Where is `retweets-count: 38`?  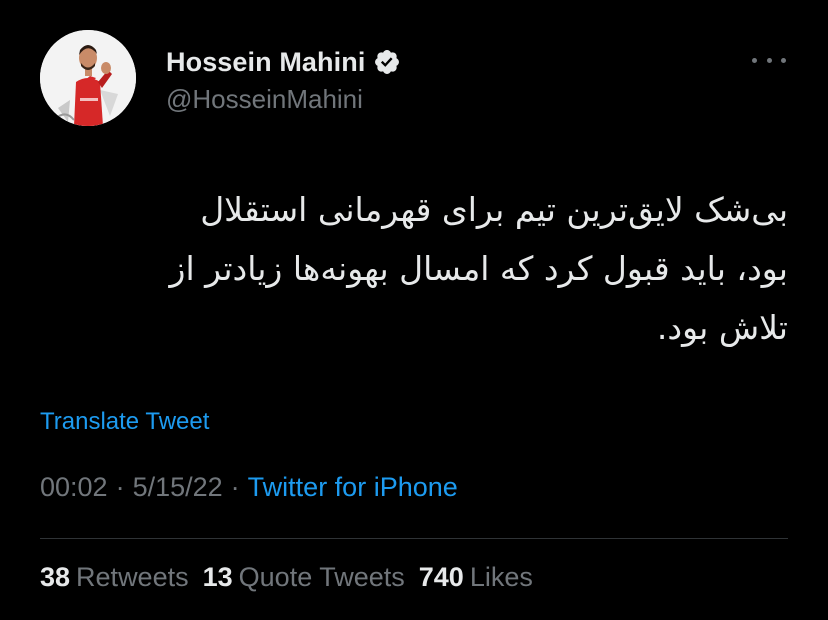 retweets-count: 38 is located at coordinates (55, 577).